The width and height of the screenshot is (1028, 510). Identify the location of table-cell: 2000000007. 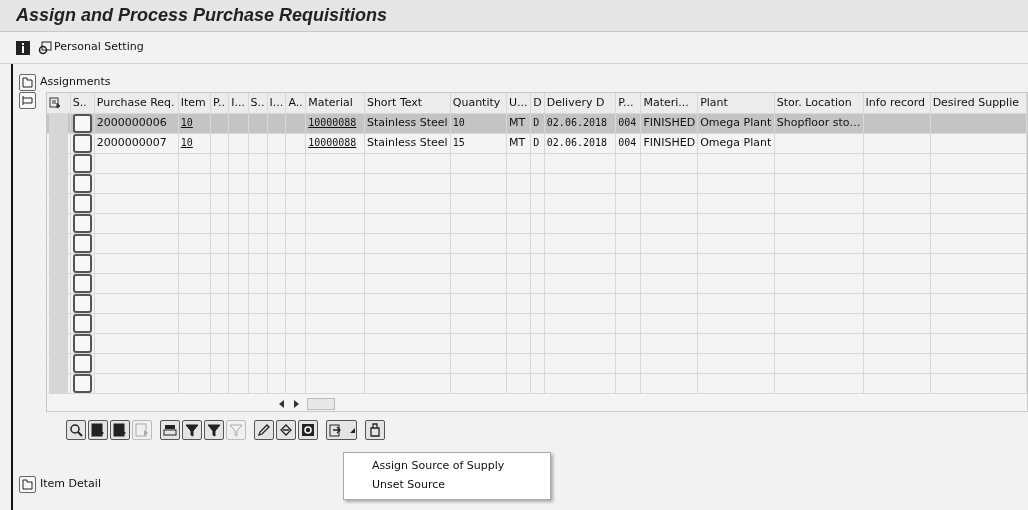
(131, 142).